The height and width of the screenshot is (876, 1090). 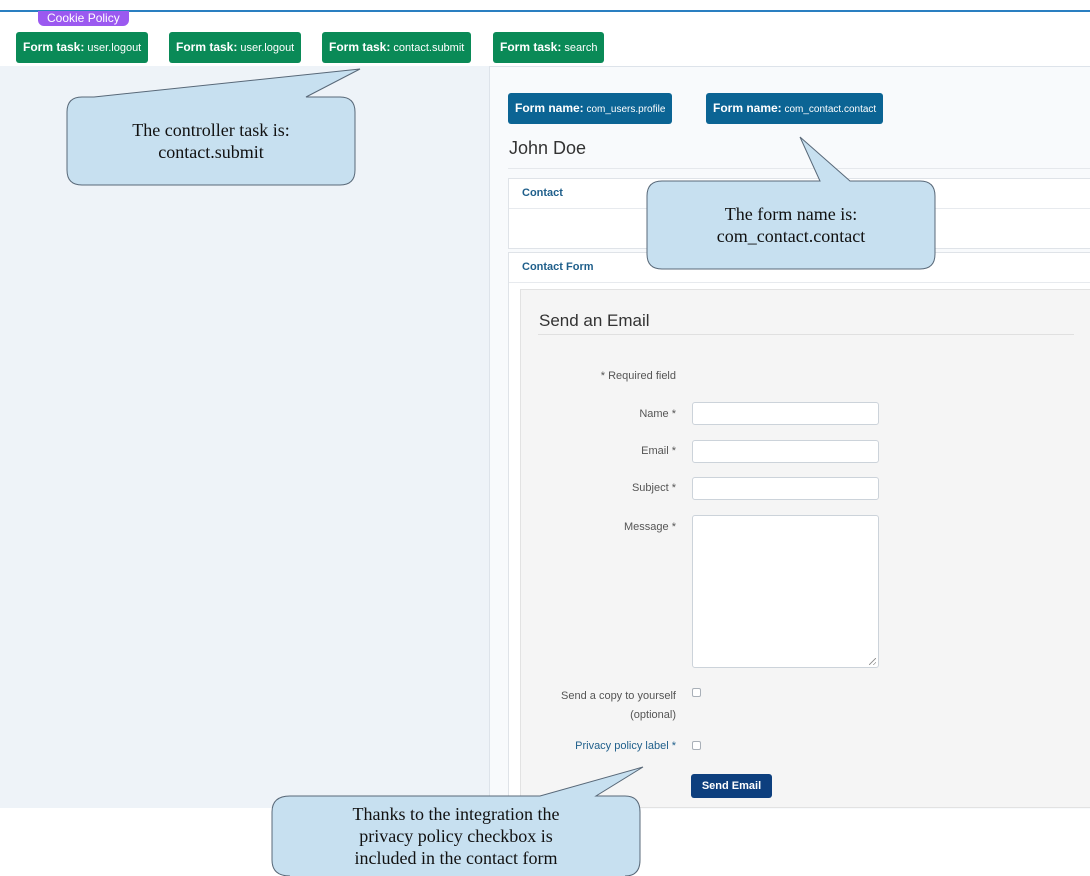 I want to click on callout-task-text: The controller task is: contact.submit, so click(x=211, y=141).